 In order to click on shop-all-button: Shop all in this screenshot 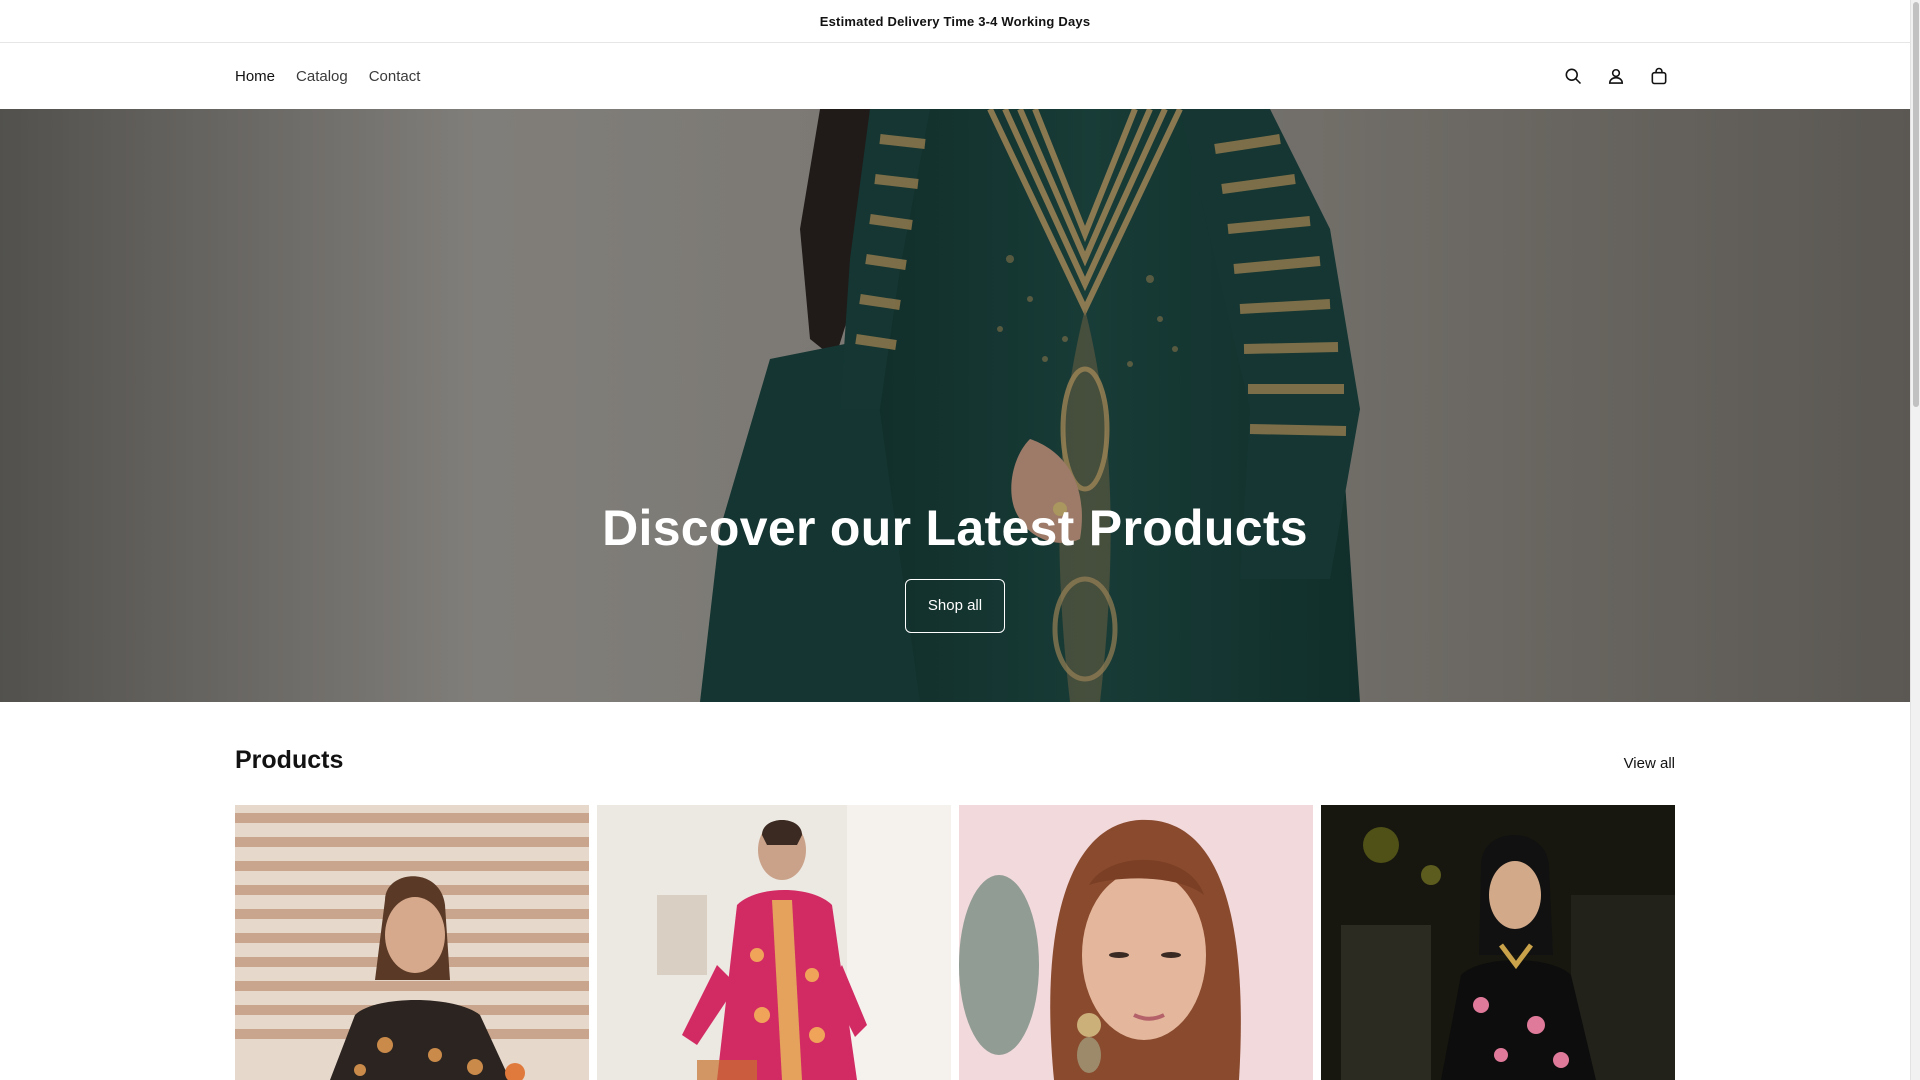, I will do `click(955, 606)`.